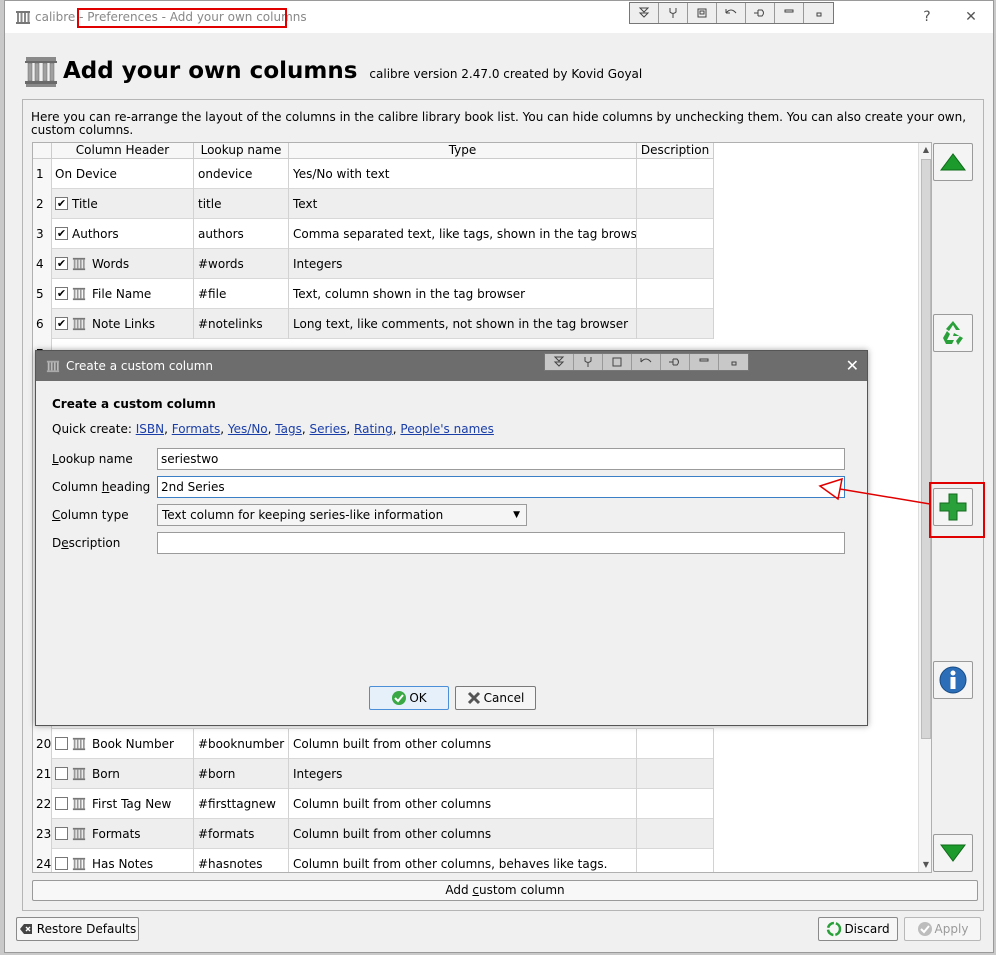 The height and width of the screenshot is (955, 996). Describe the element at coordinates (123, 204) in the screenshot. I see `column-header-cell: ✔ Title` at that location.